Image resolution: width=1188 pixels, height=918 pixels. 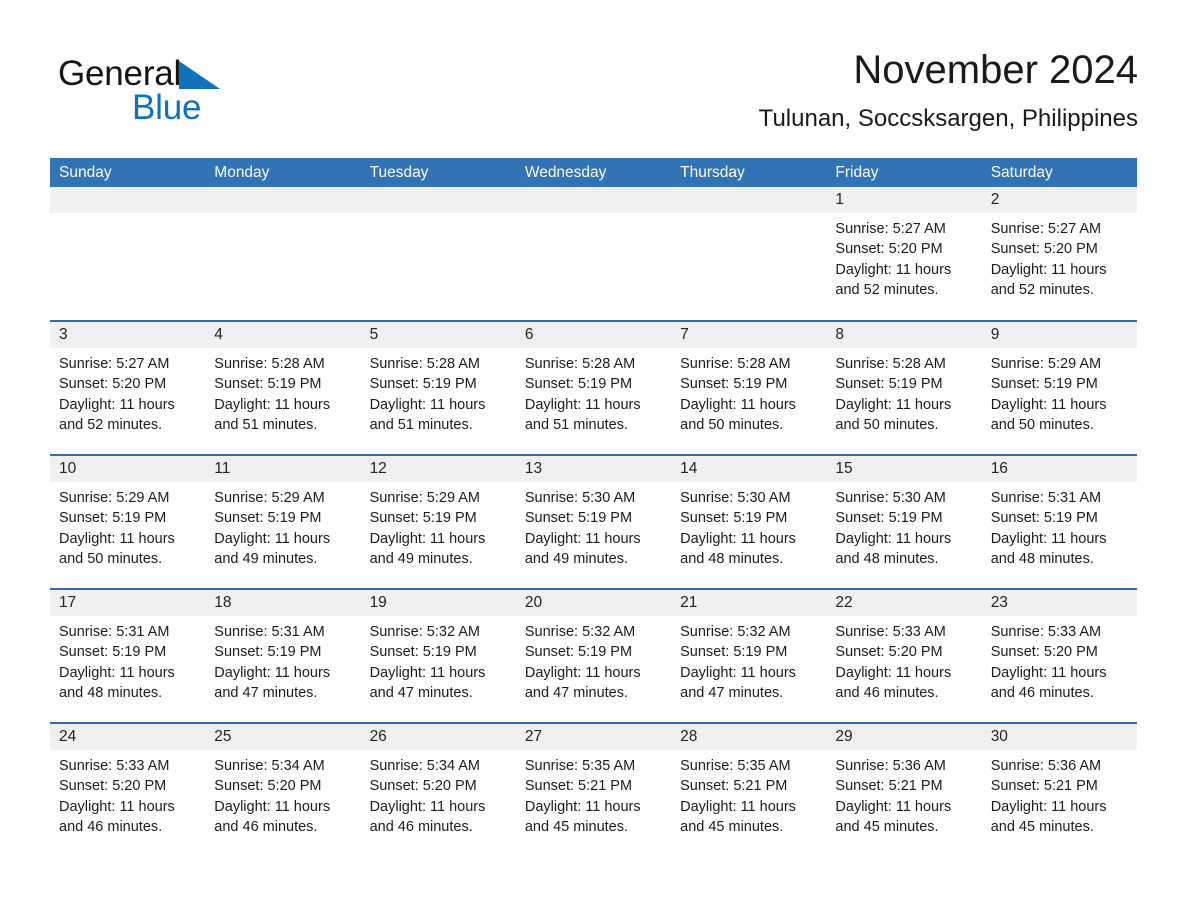 What do you see at coordinates (593, 469) in the screenshot?
I see `day-number: 13` at bounding box center [593, 469].